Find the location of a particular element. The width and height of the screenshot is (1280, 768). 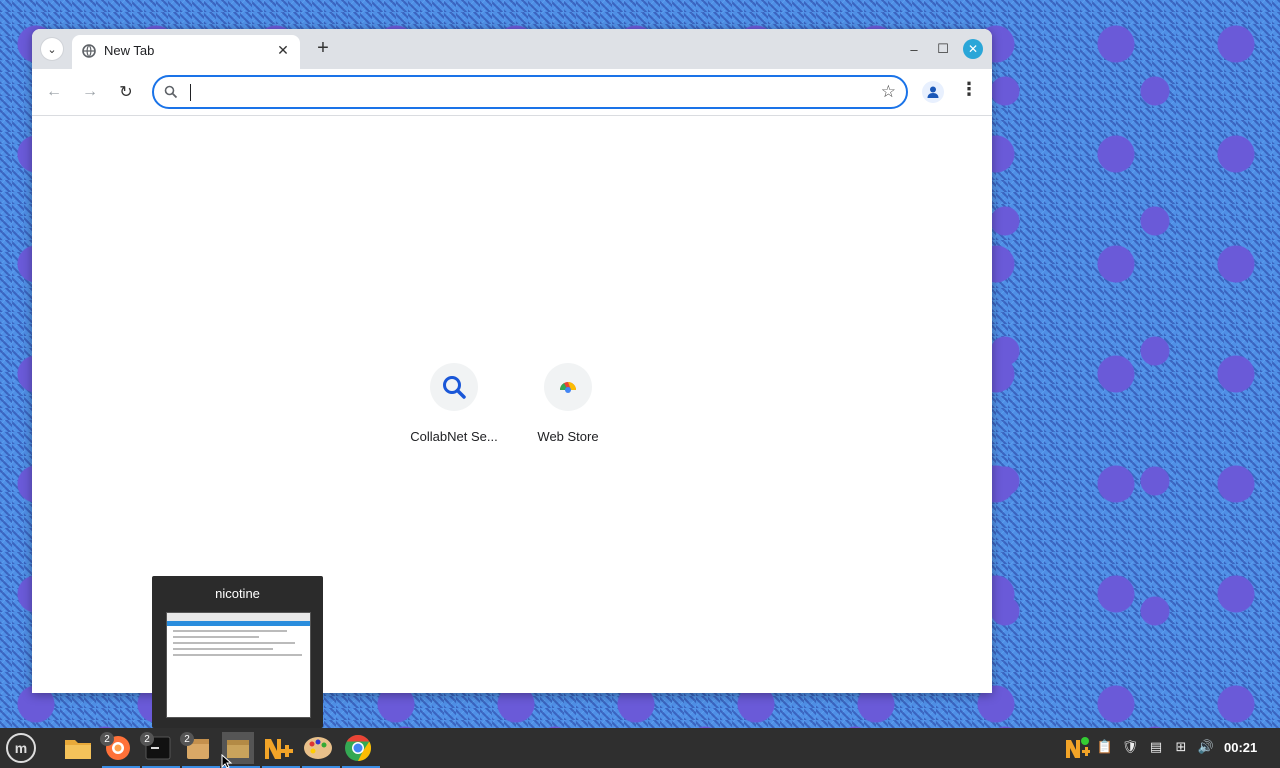

taskbar-terminal: 2 is located at coordinates (160, 750).